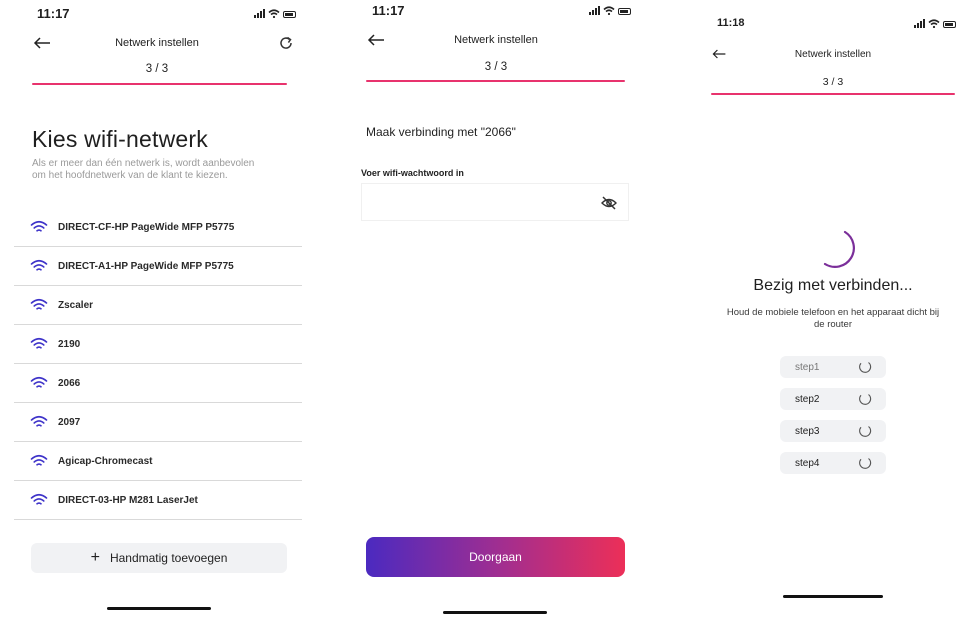 This screenshot has height=618, width=971. I want to click on eye-off-icon, so click(609, 203).